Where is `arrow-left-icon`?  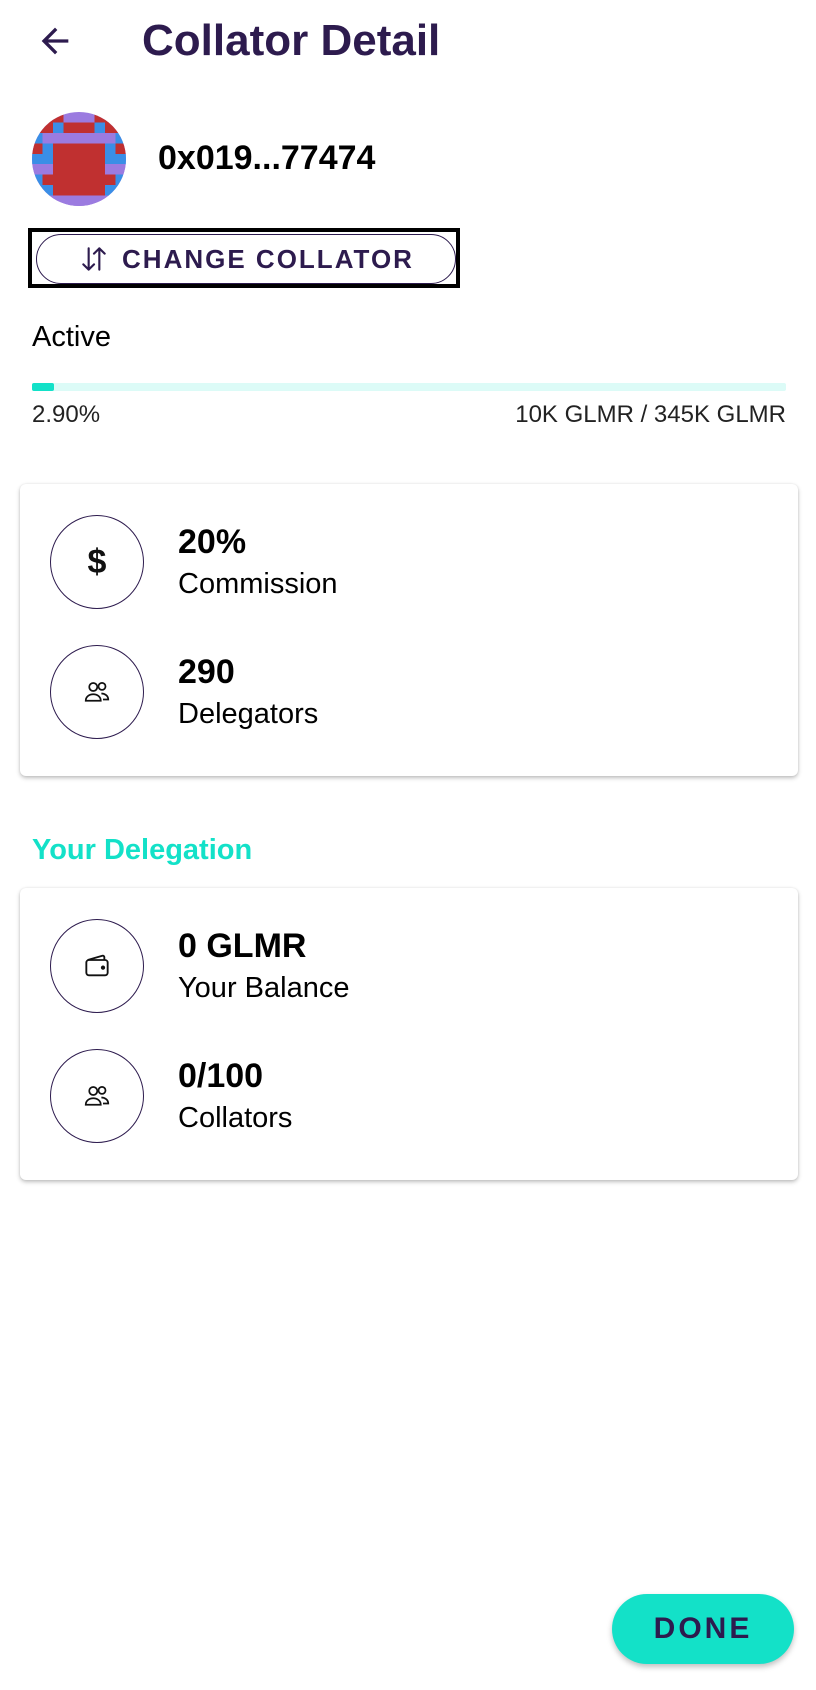
arrow-left-icon is located at coordinates (55, 41).